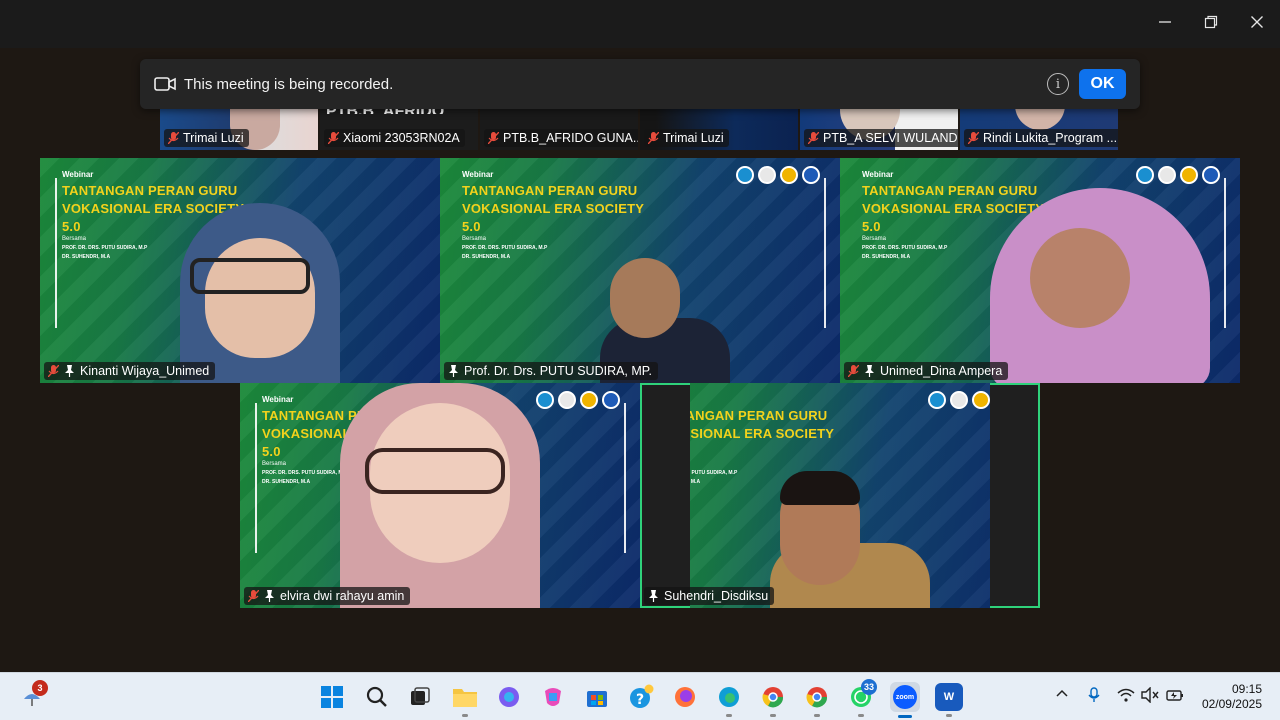 The height and width of the screenshot is (720, 1280). What do you see at coordinates (1246, 689) in the screenshot?
I see `clock-time: 09:15` at bounding box center [1246, 689].